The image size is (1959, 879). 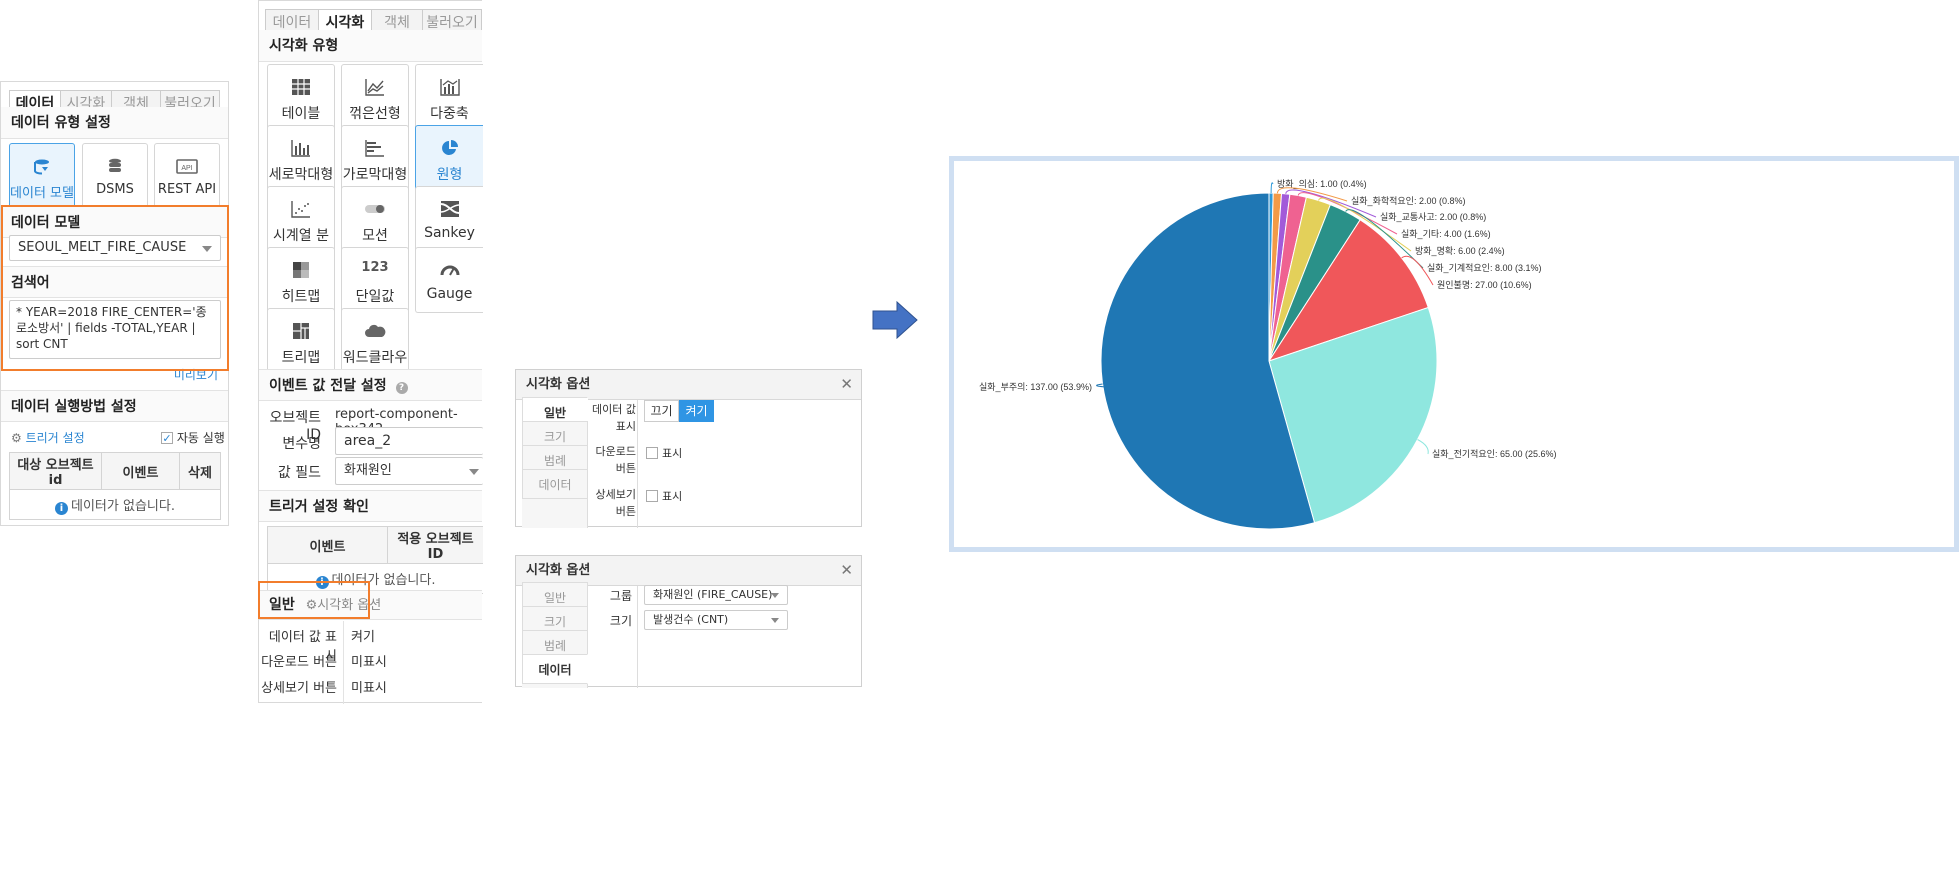 What do you see at coordinates (615, 460) in the screenshot?
I see `download-button-label: 다운로드 버튼` at bounding box center [615, 460].